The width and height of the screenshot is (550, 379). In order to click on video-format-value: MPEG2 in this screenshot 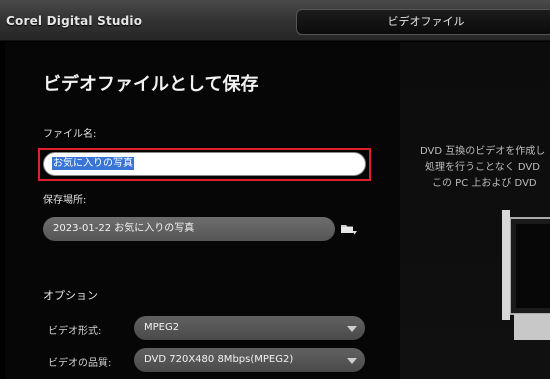, I will do `click(162, 327)`.